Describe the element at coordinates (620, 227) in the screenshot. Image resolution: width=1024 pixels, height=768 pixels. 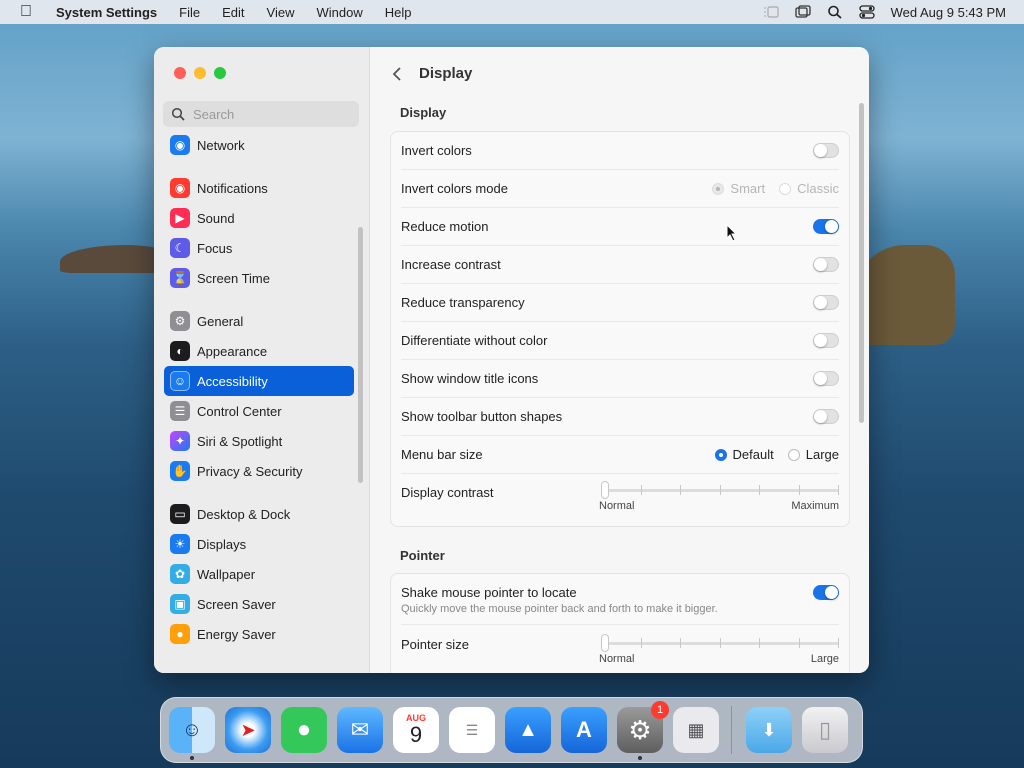
I see `reduce-motion-row: Reduce motion` at that location.